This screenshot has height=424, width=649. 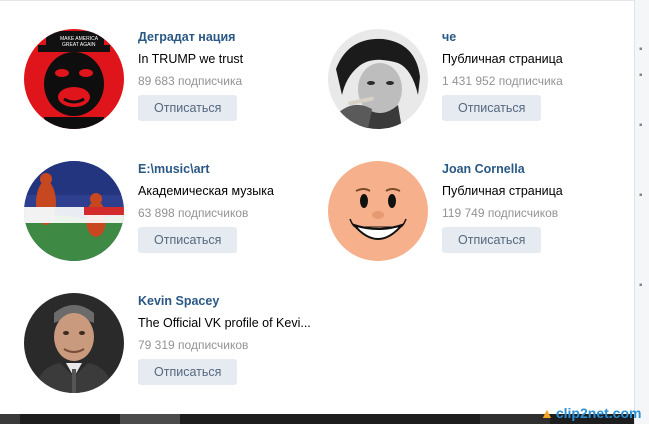 I want to click on background-page-edge: ▪ ▪ ▪ ▪ ▪, so click(x=641, y=212).